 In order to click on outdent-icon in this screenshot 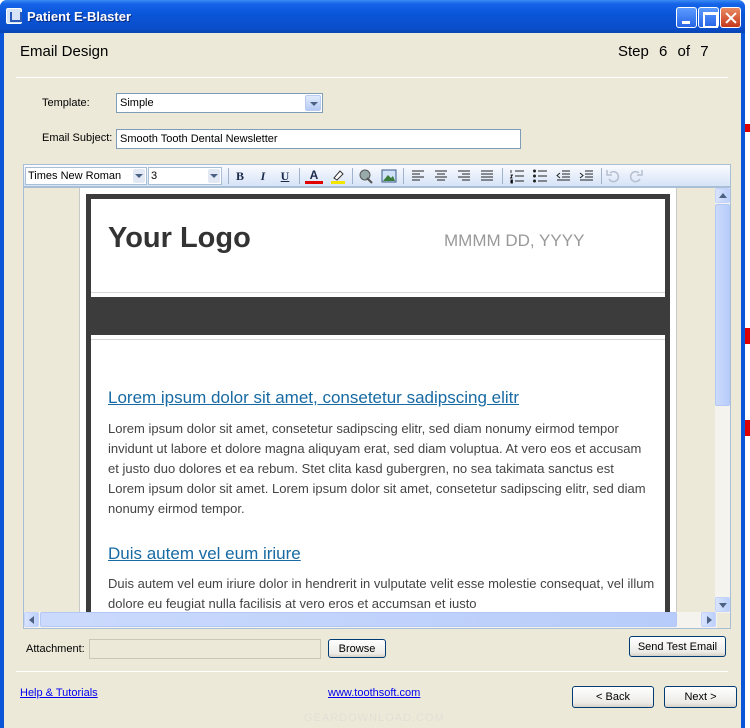, I will do `click(563, 176)`.